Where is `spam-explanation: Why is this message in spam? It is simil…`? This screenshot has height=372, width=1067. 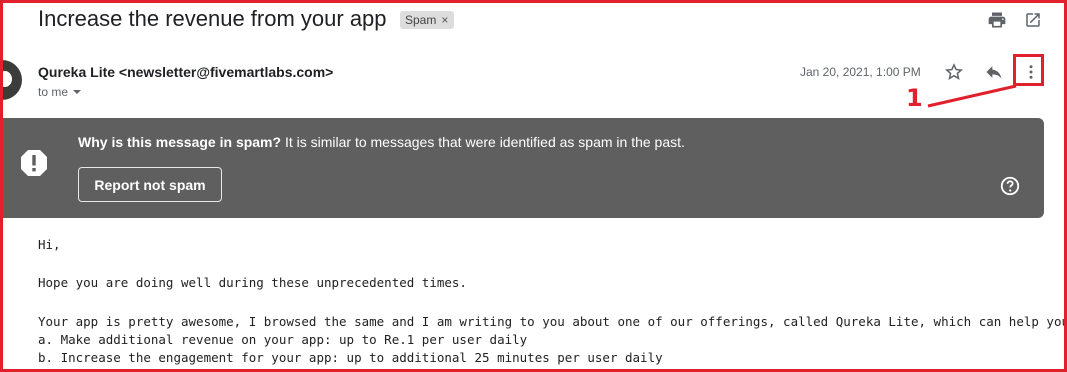
spam-explanation: Why is this message in spam? It is simil… is located at coordinates (381, 142).